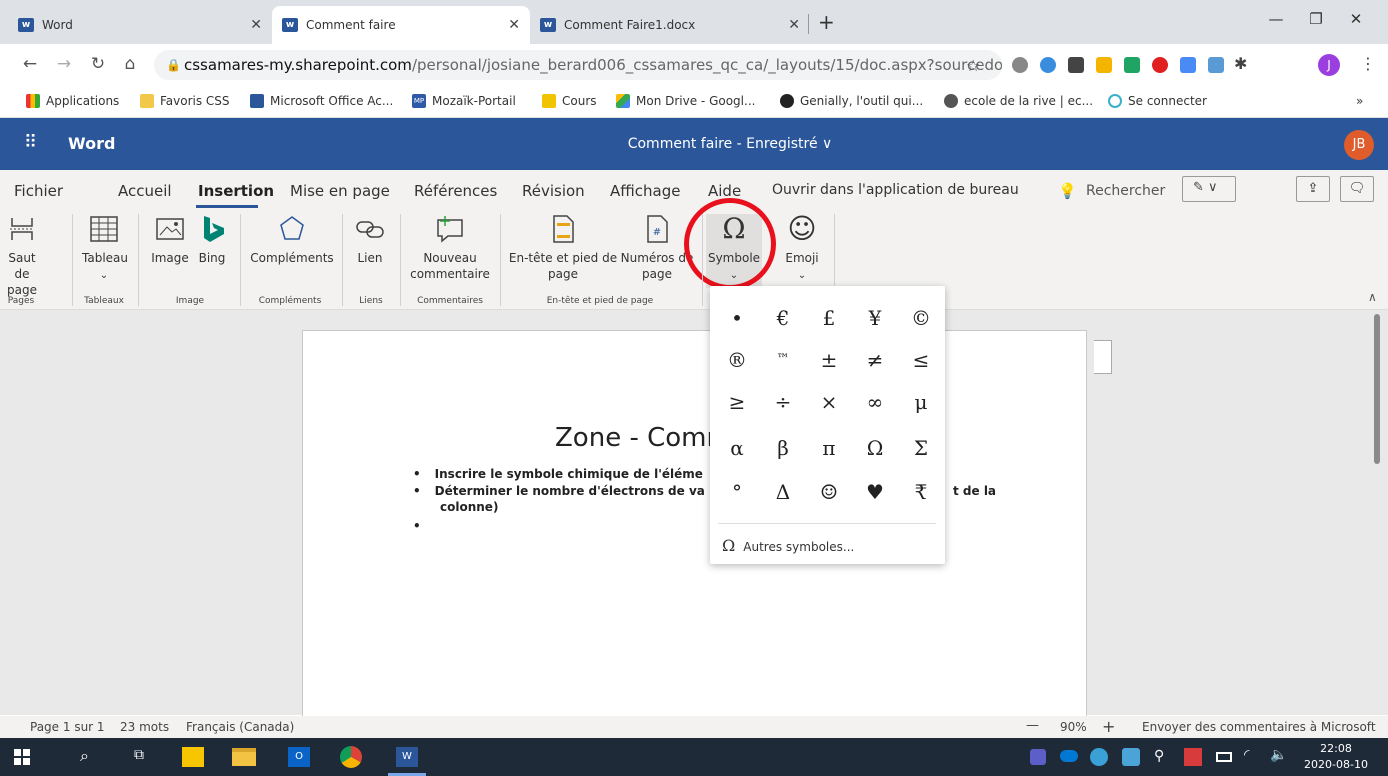 Image resolution: width=1388 pixels, height=776 pixels. What do you see at coordinates (1336, 757) in the screenshot?
I see `clock: 22:08 2020-08-10` at bounding box center [1336, 757].